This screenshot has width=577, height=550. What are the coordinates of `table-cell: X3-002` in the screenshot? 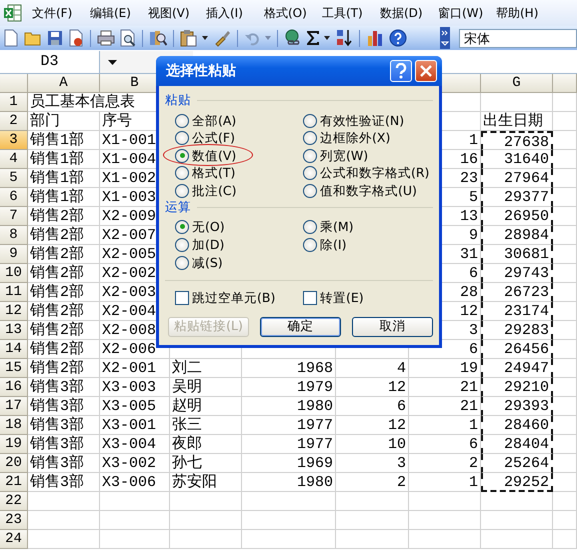 It's located at (135, 463).